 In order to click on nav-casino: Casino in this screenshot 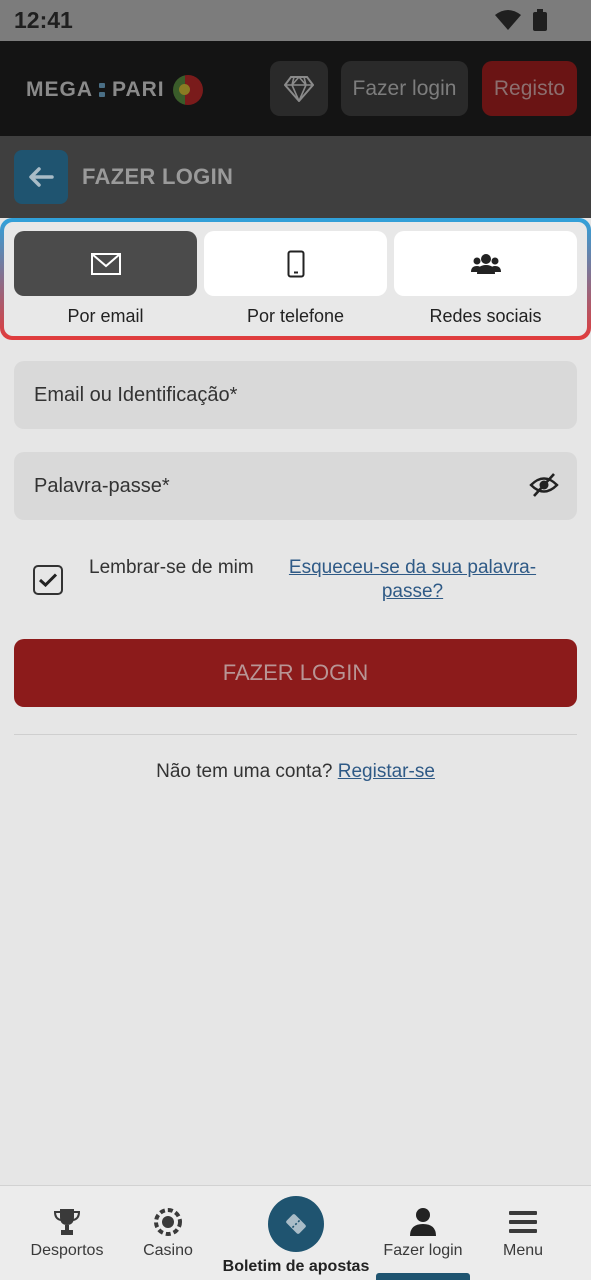, I will do `click(168, 1233)`.